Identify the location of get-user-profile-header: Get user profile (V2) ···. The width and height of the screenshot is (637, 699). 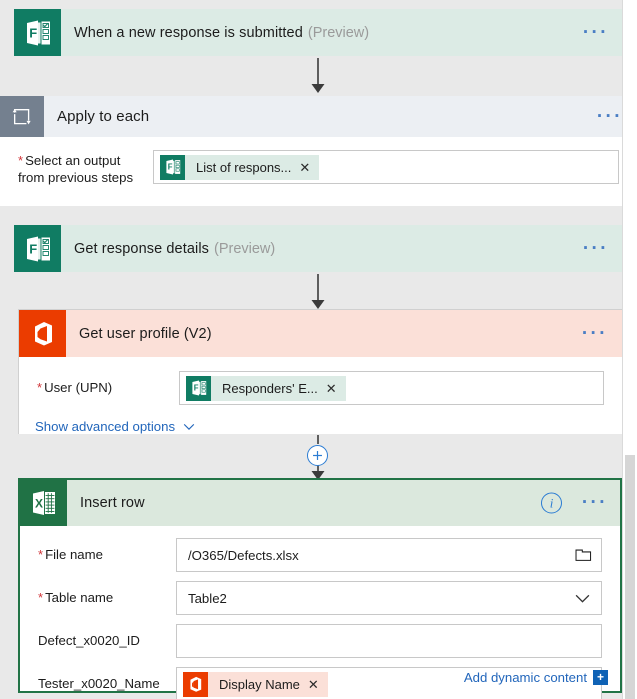
(320, 333).